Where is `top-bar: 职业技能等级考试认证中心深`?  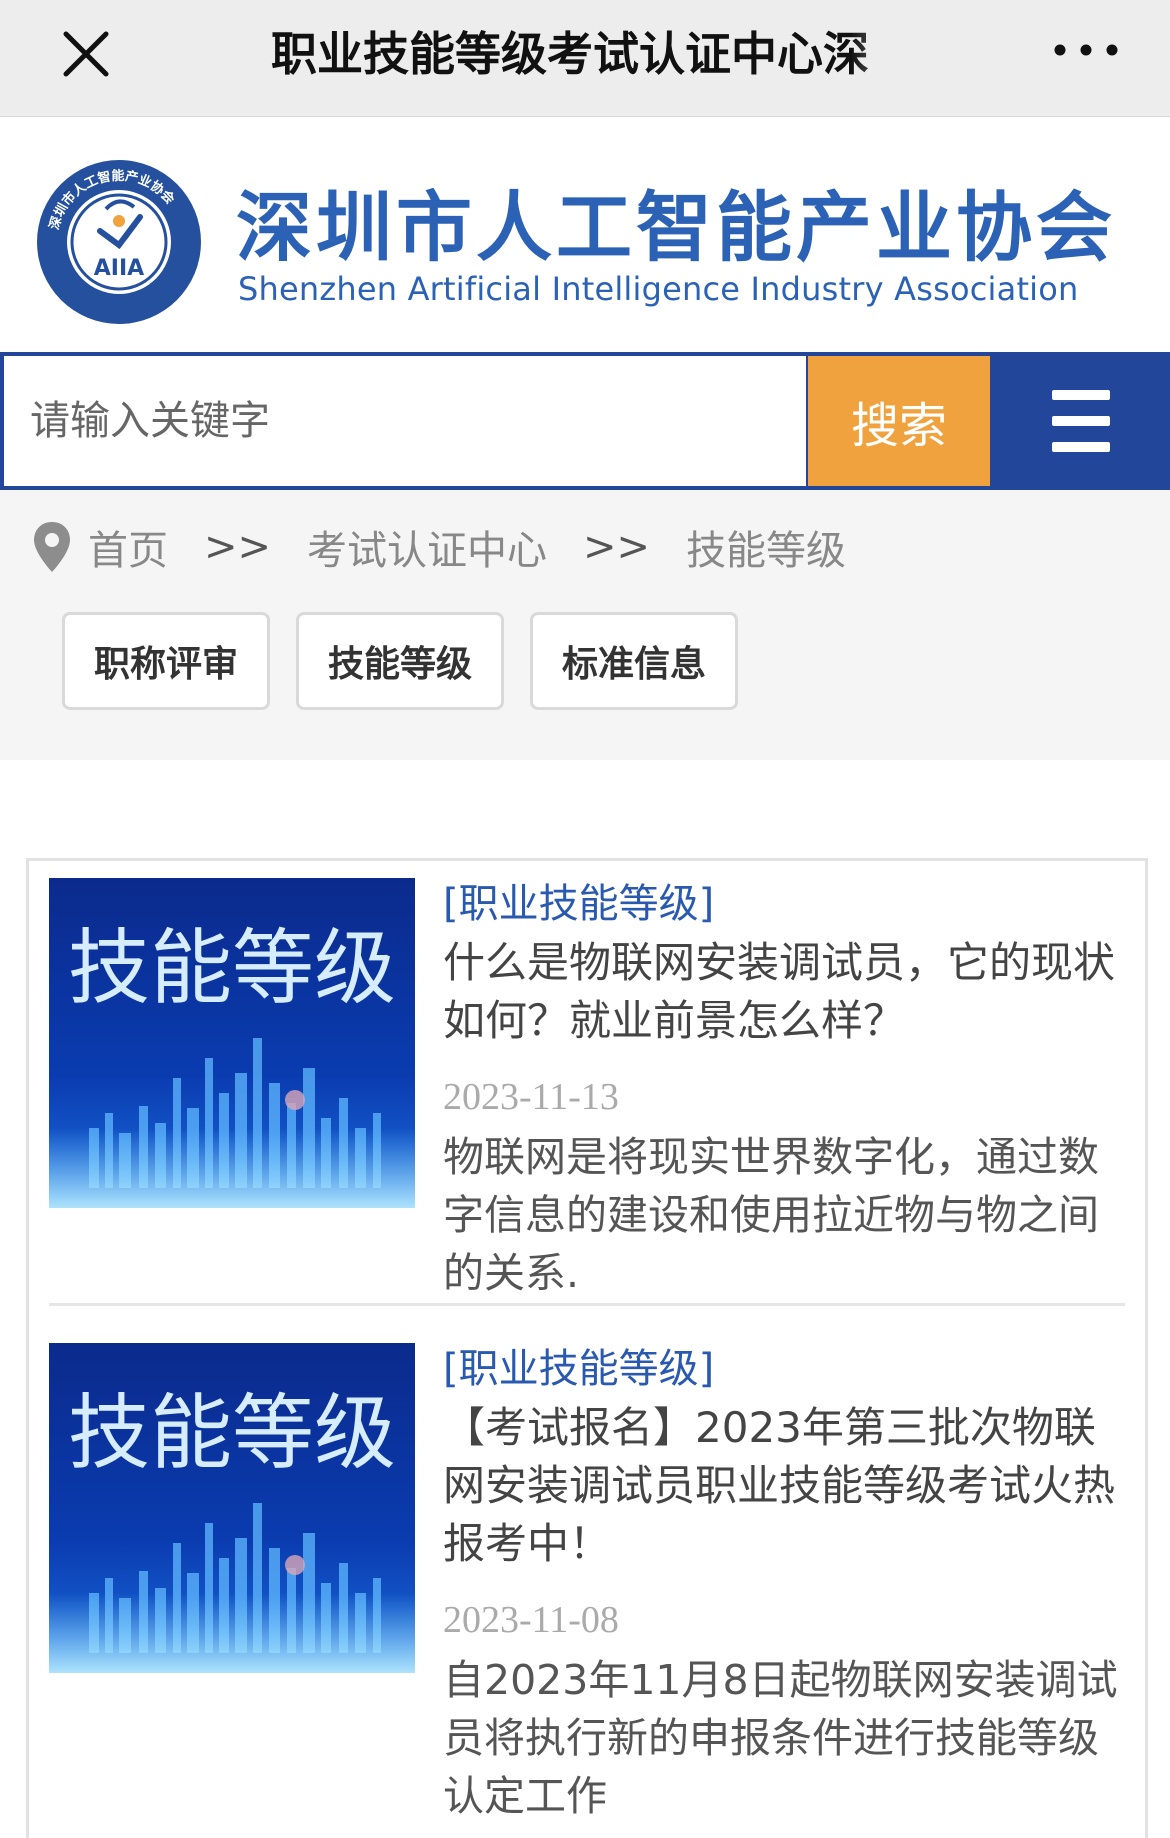 top-bar: 职业技能等级考试认证中心深 is located at coordinates (585, 58).